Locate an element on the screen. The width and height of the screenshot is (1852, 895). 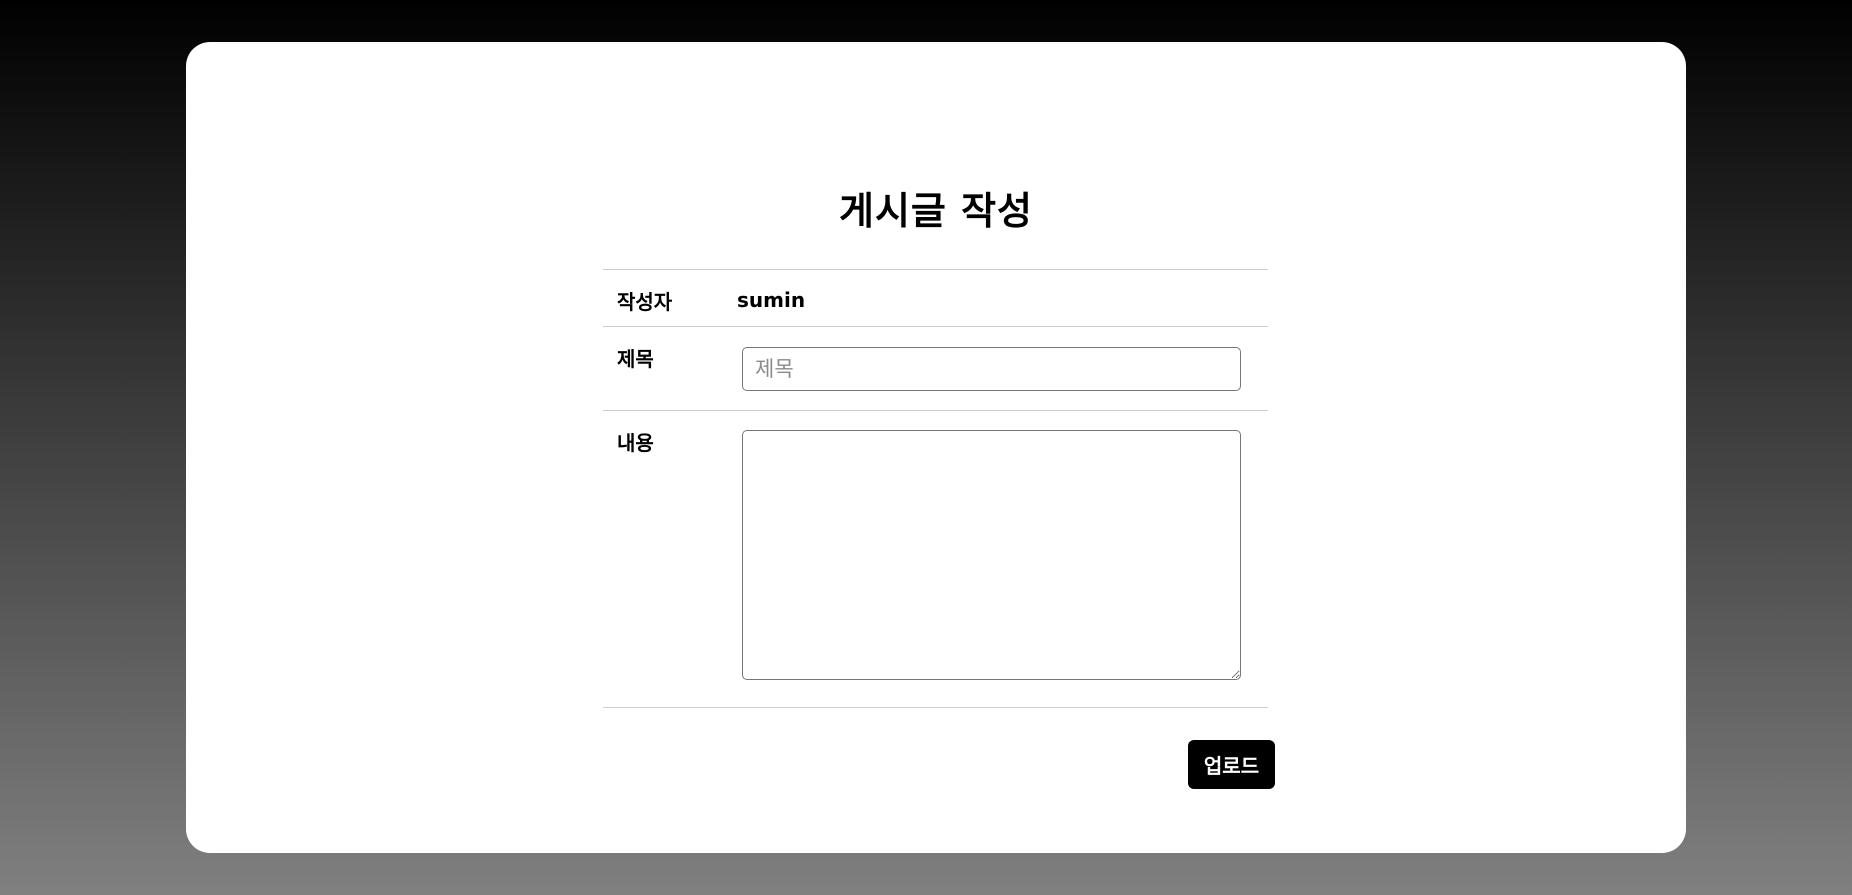
content-textarea is located at coordinates (991, 555).